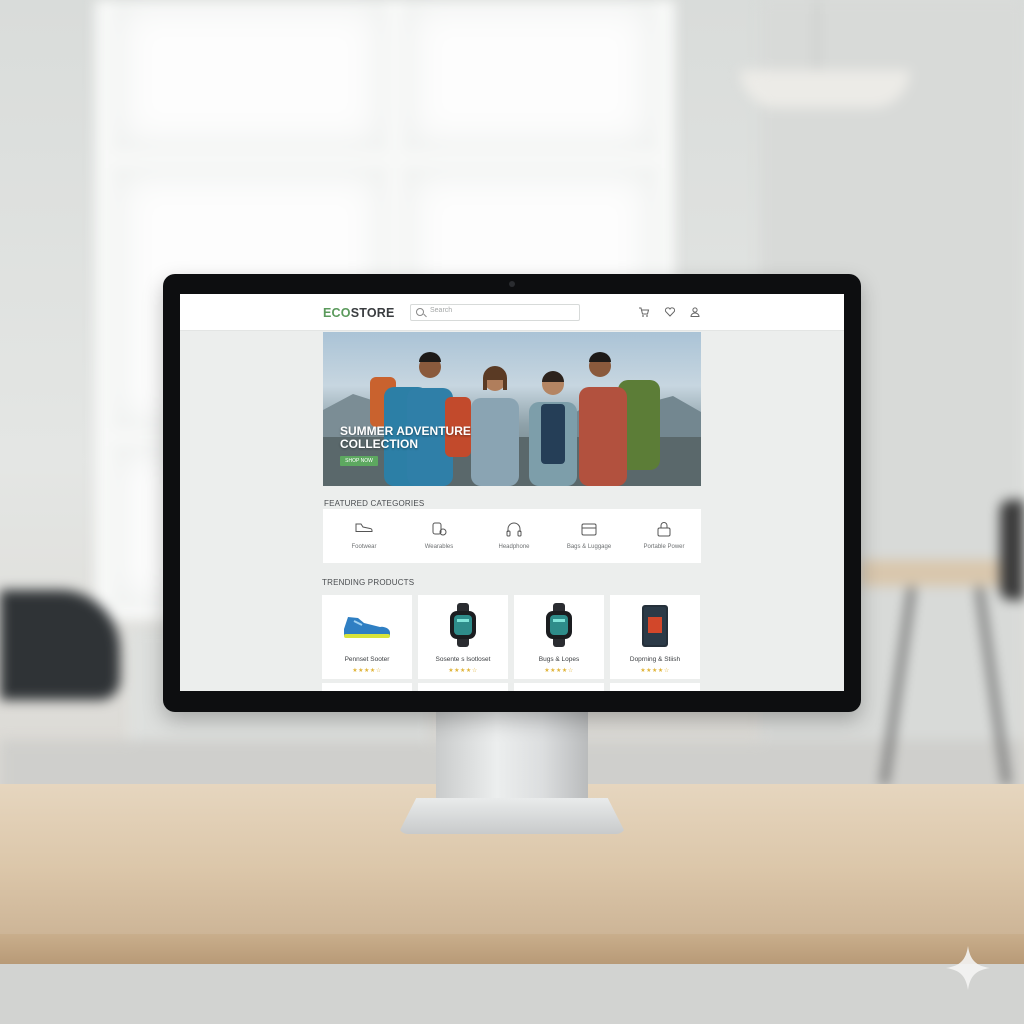 This screenshot has height=1024, width=1024. Describe the element at coordinates (512, 284) in the screenshot. I see `webcam` at that location.